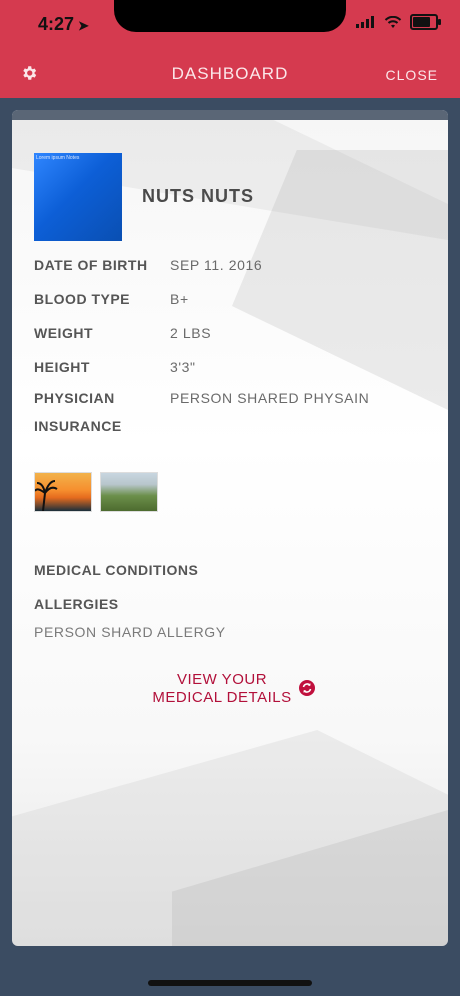  I want to click on refresh-icon, so click(307, 688).